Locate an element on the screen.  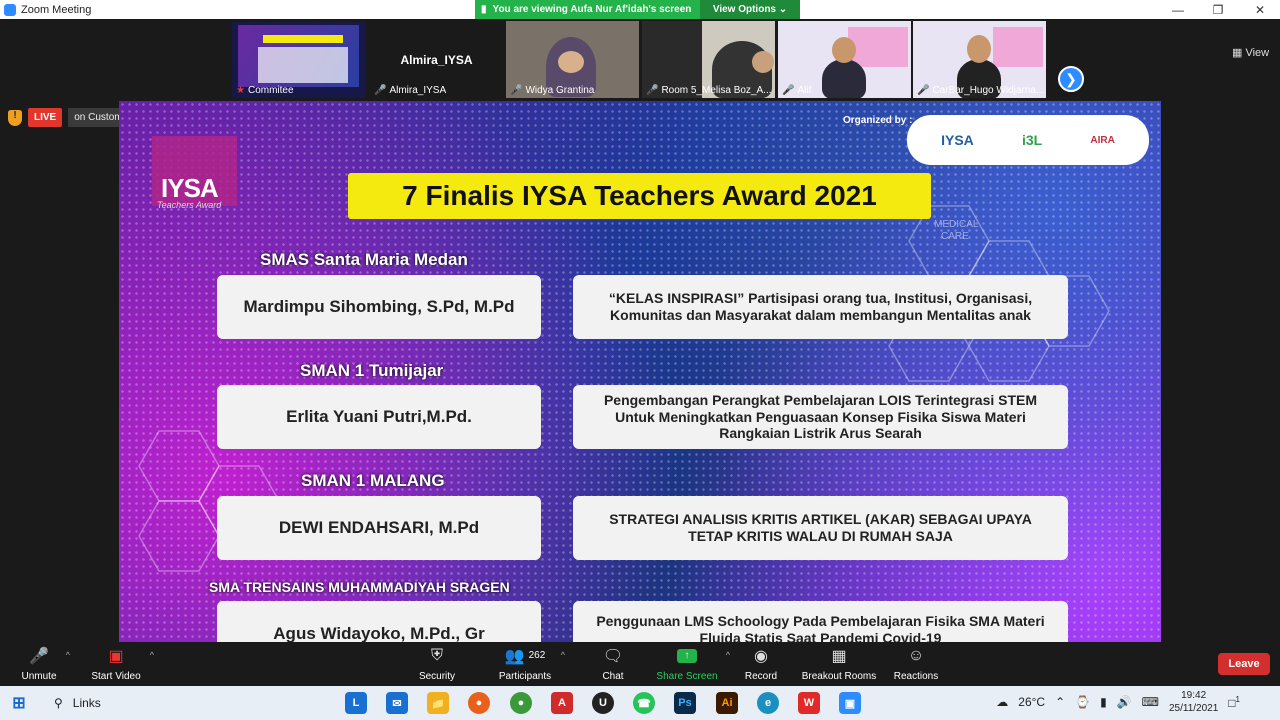
battery-icon: ▮ is located at coordinates (1103, 702).